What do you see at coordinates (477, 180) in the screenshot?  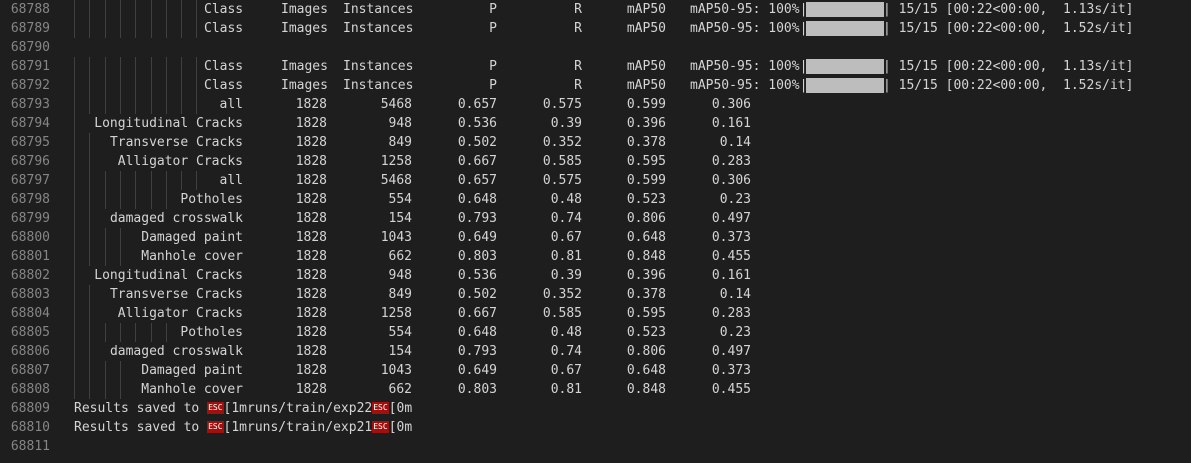 I see `precision-value: 0.657` at bounding box center [477, 180].